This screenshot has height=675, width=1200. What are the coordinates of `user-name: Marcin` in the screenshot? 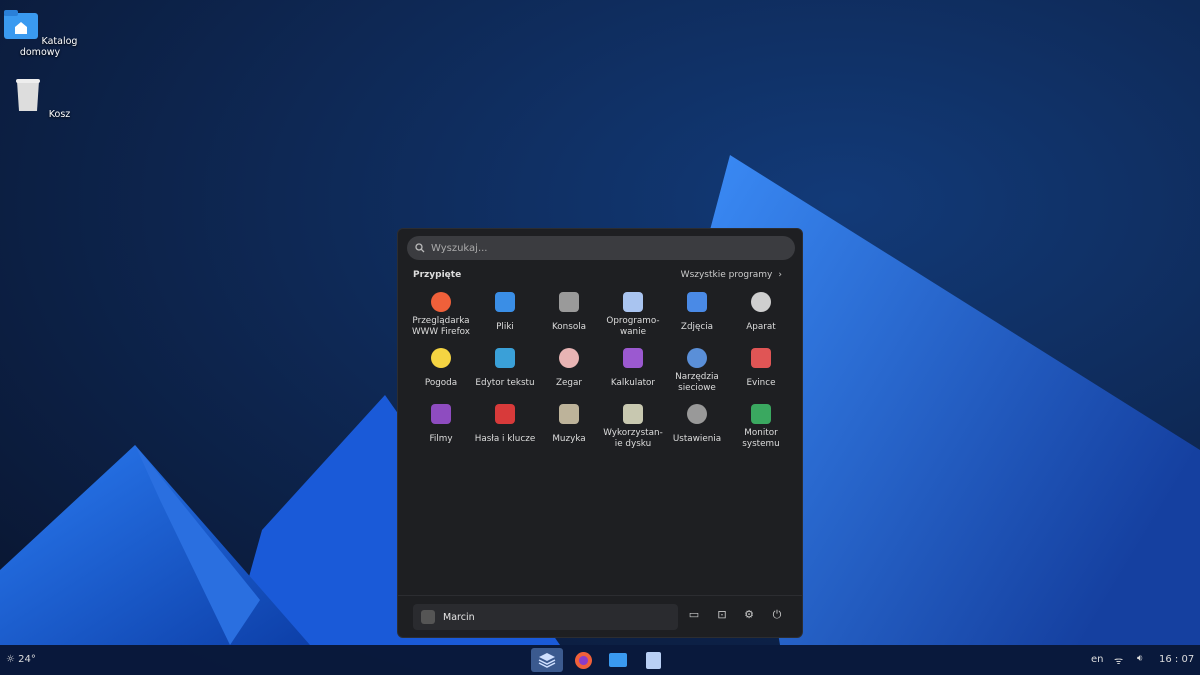 It's located at (459, 617).